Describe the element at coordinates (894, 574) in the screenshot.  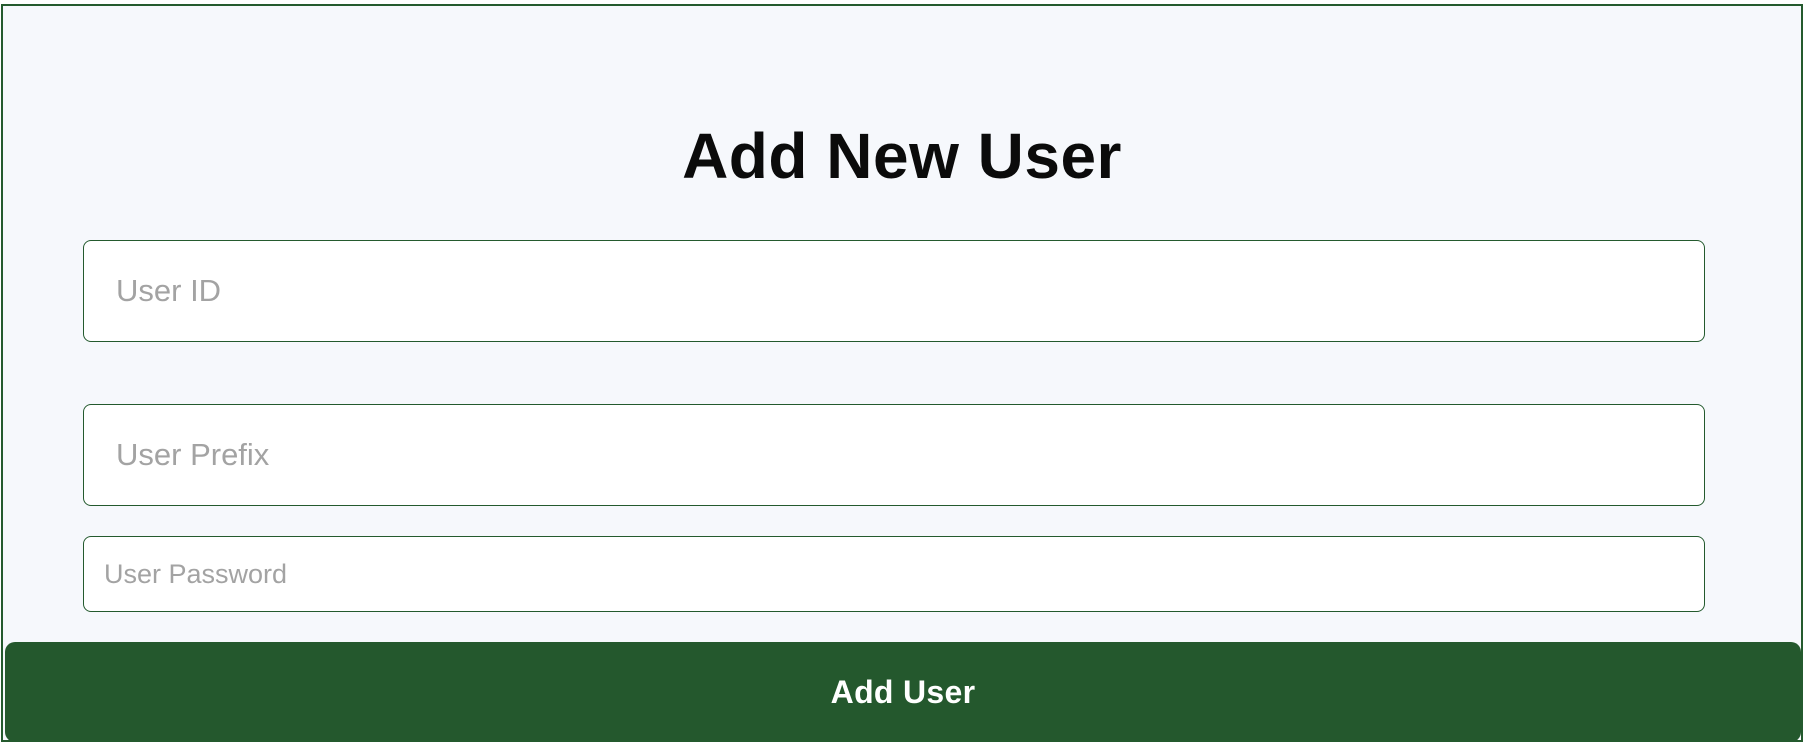
I see `user-password-input` at that location.